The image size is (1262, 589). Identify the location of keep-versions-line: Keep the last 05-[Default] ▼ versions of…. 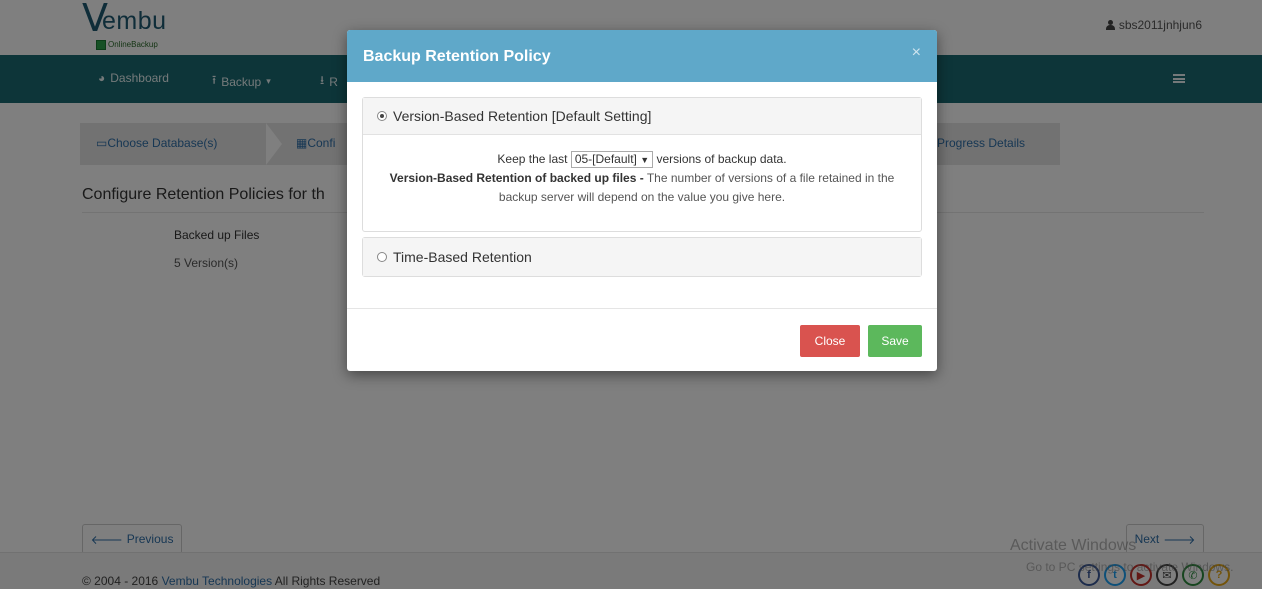
(642, 160).